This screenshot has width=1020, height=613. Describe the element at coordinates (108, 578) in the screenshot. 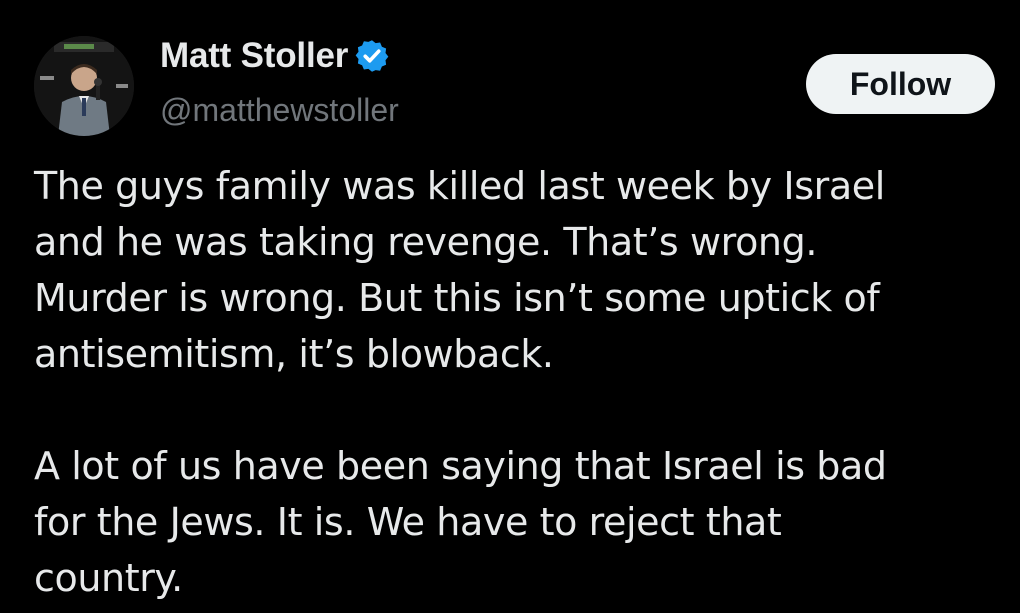

I see `tweet-line: country.` at that location.